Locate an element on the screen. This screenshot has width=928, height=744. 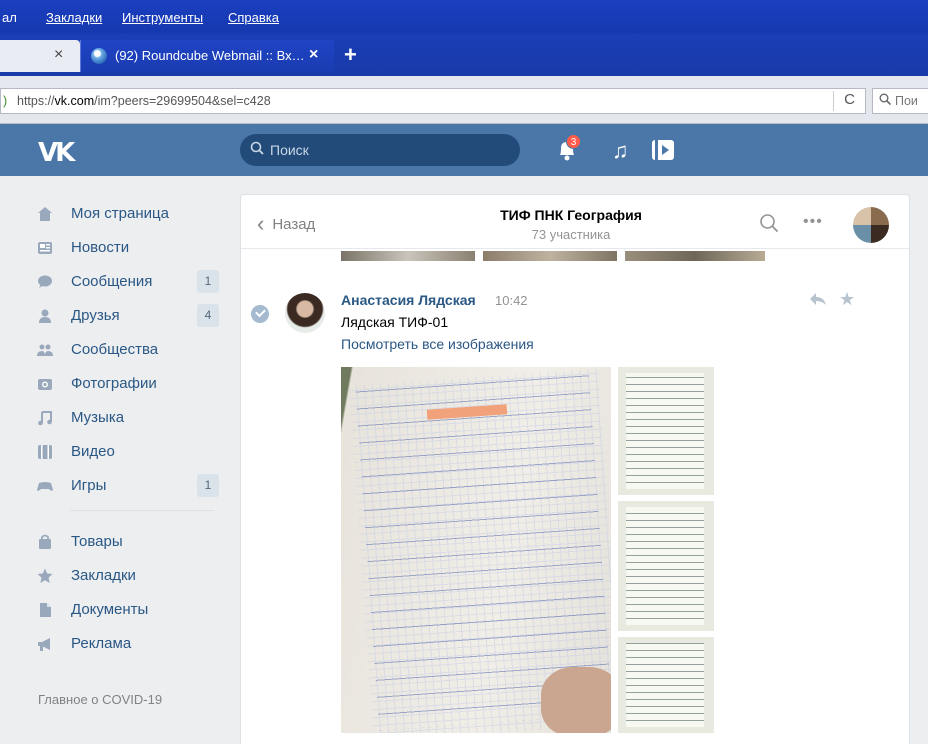
menu-item-help: Справка is located at coordinates (253, 17).